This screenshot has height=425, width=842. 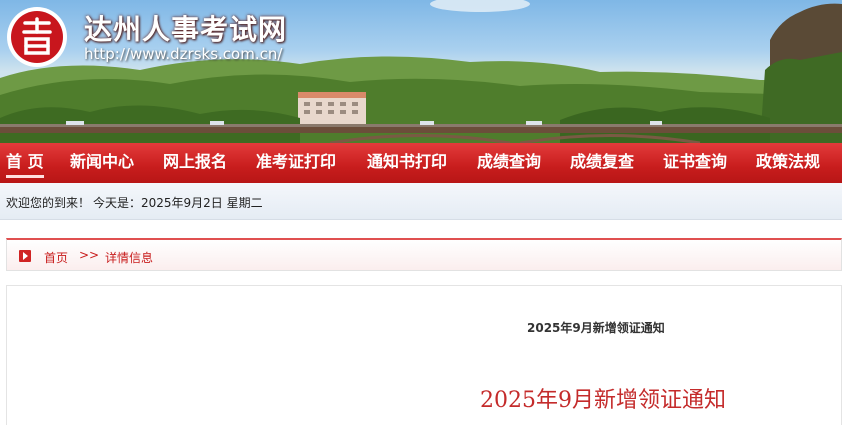 I want to click on nav-item-score-query: 成绩查询, so click(x=509, y=163).